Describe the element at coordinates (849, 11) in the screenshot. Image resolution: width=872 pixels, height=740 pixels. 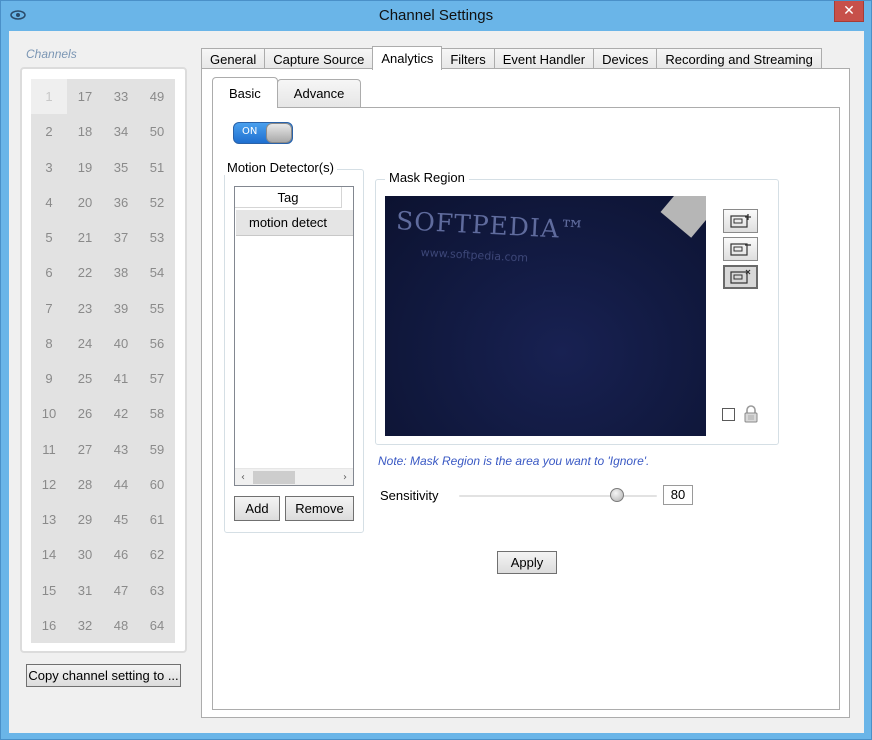
I see `close-button: ✕` at that location.